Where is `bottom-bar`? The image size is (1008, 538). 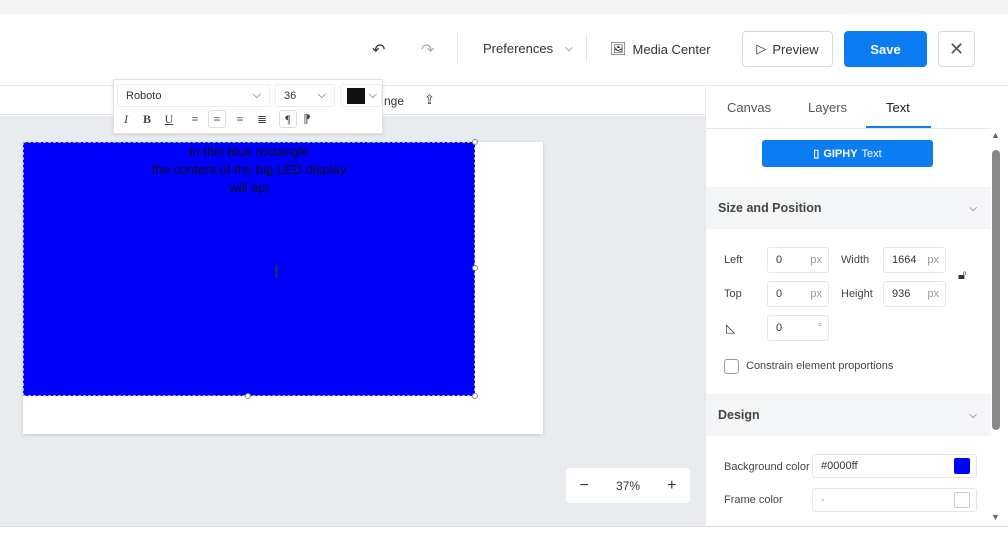 bottom-bar is located at coordinates (504, 532).